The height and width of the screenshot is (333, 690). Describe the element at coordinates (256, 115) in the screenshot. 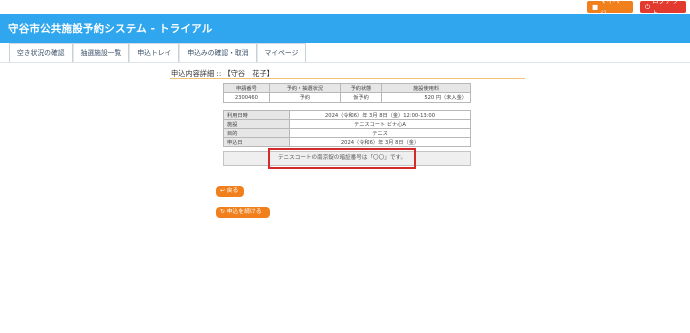

I see `row-label: 利用日時` at that location.